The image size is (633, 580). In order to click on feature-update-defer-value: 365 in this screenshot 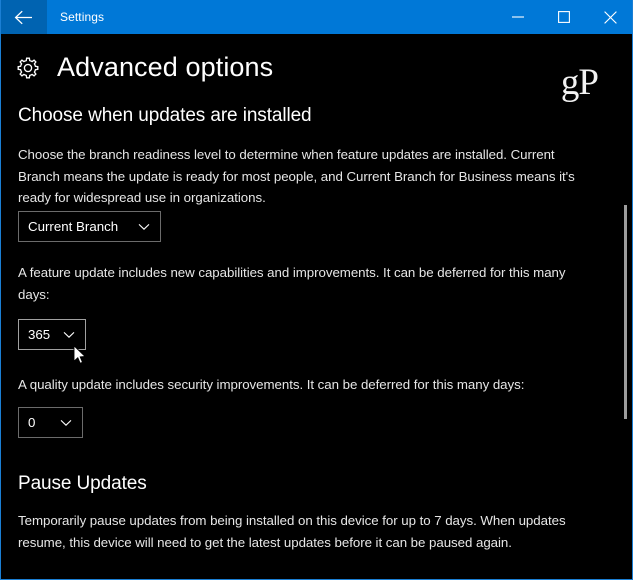, I will do `click(39, 334)`.